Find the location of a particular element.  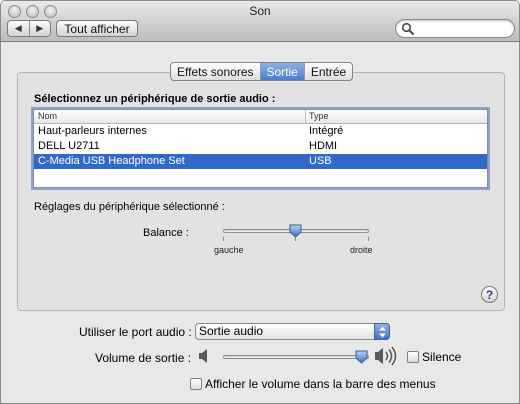

back-button: ◀ is located at coordinates (19, 28).